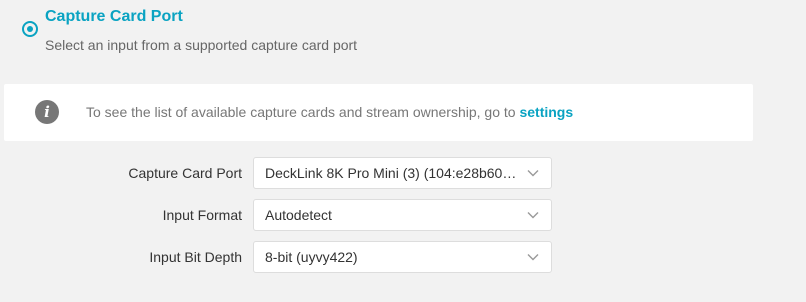  I want to click on input-format-value: Autodetect, so click(298, 215).